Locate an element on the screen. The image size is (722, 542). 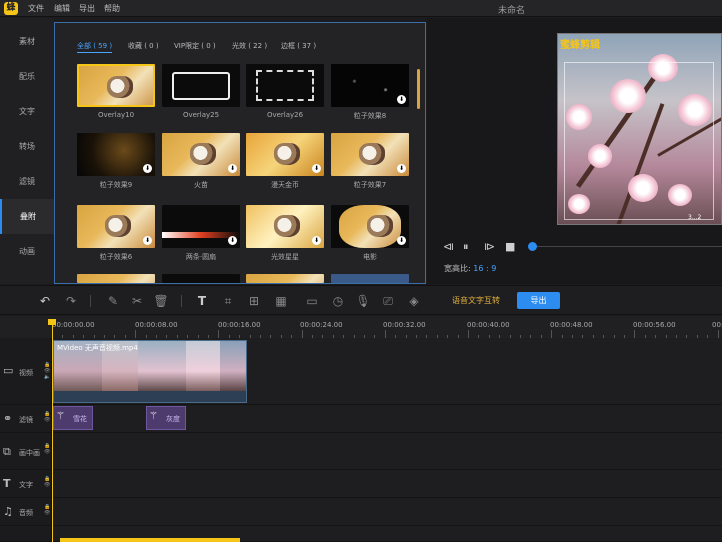
progress-track is located at coordinates (629, 246).